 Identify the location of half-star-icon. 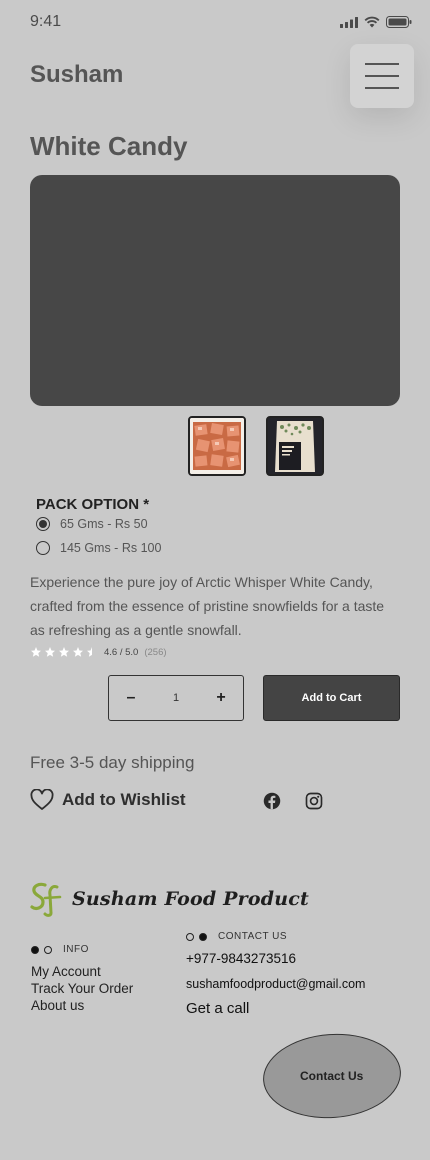
(92, 652).